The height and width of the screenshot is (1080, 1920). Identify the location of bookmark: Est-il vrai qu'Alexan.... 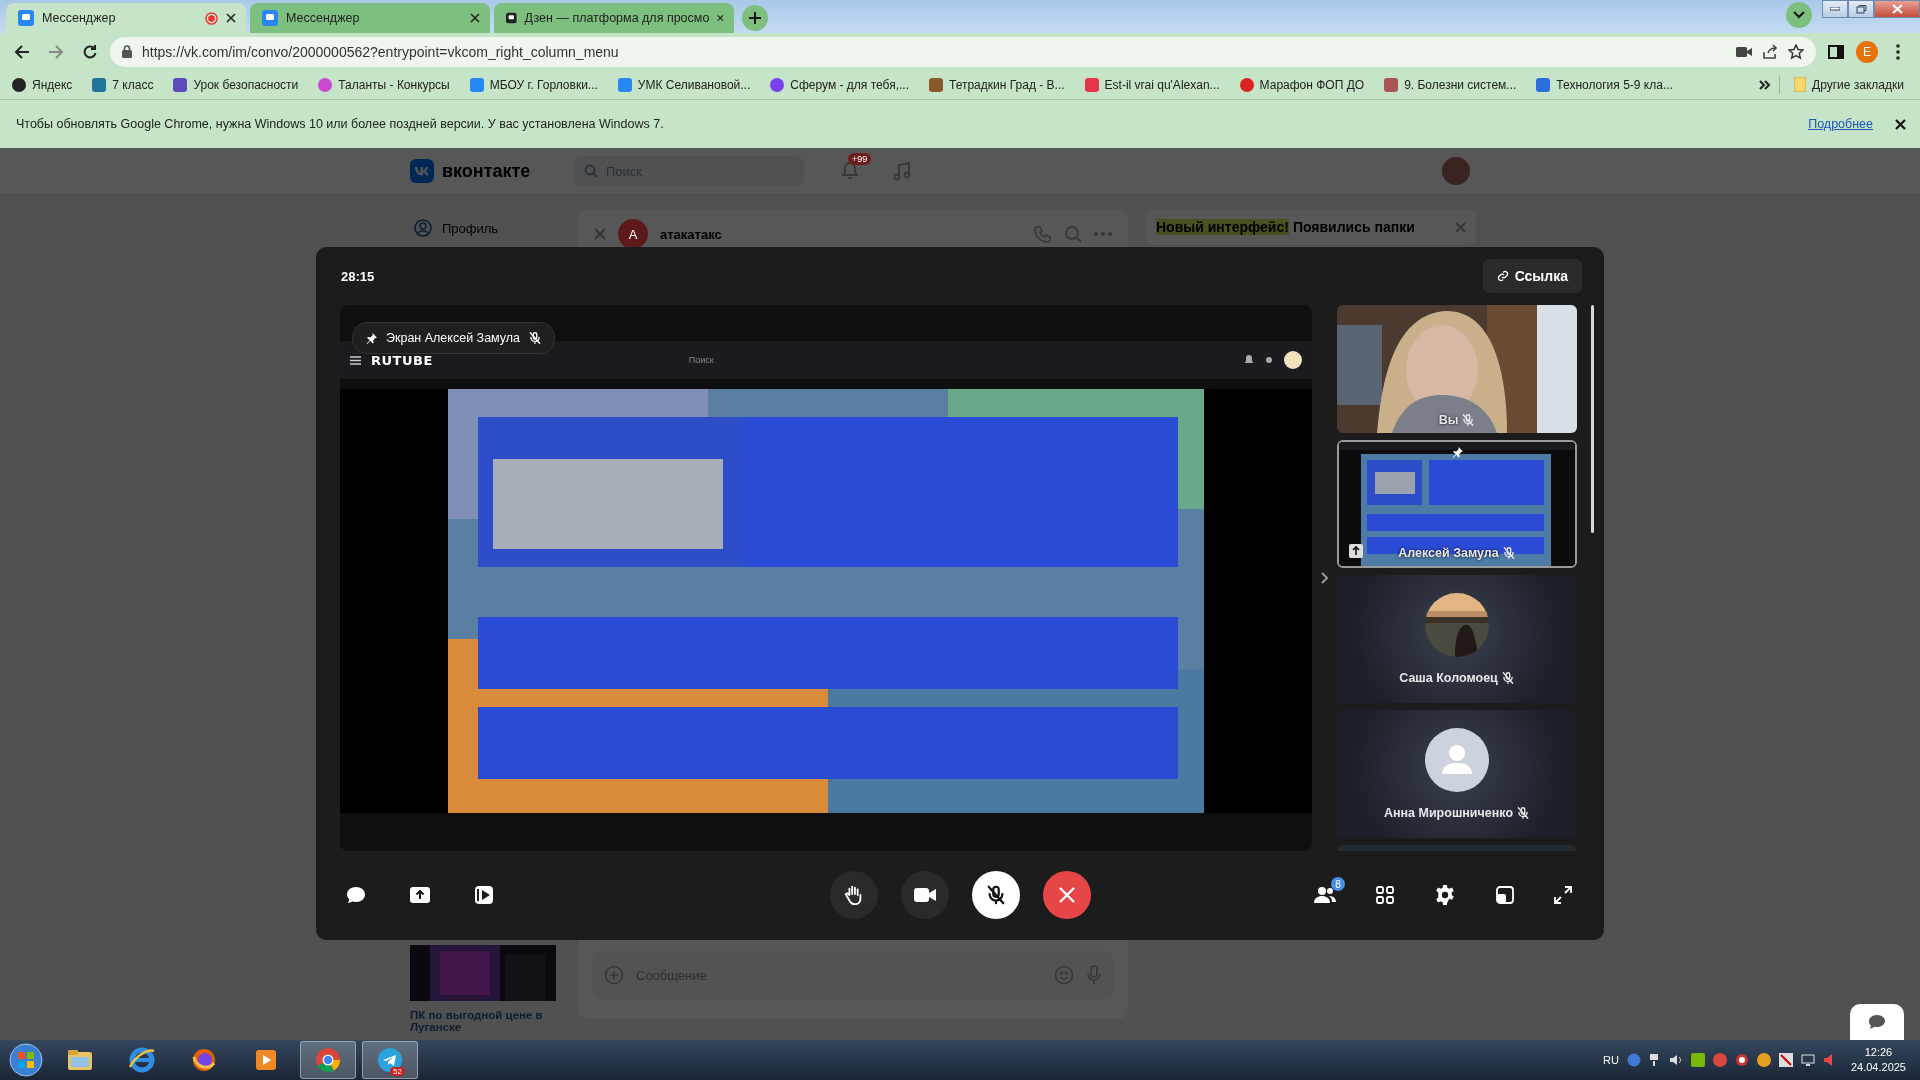
(1152, 84).